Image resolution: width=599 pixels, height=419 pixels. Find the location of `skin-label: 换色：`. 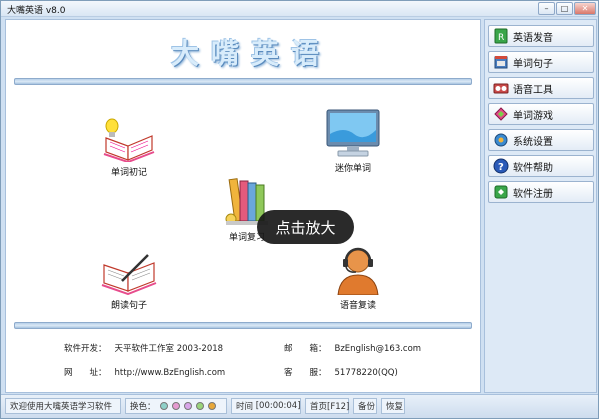

skin-label: 换色： is located at coordinates (143, 407).